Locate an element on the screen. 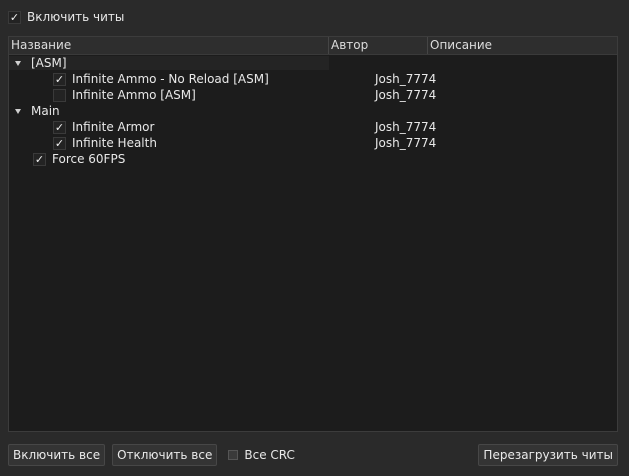 The image size is (629, 476). tree-row: Infinite Armor Josh_7774 is located at coordinates (313, 127).